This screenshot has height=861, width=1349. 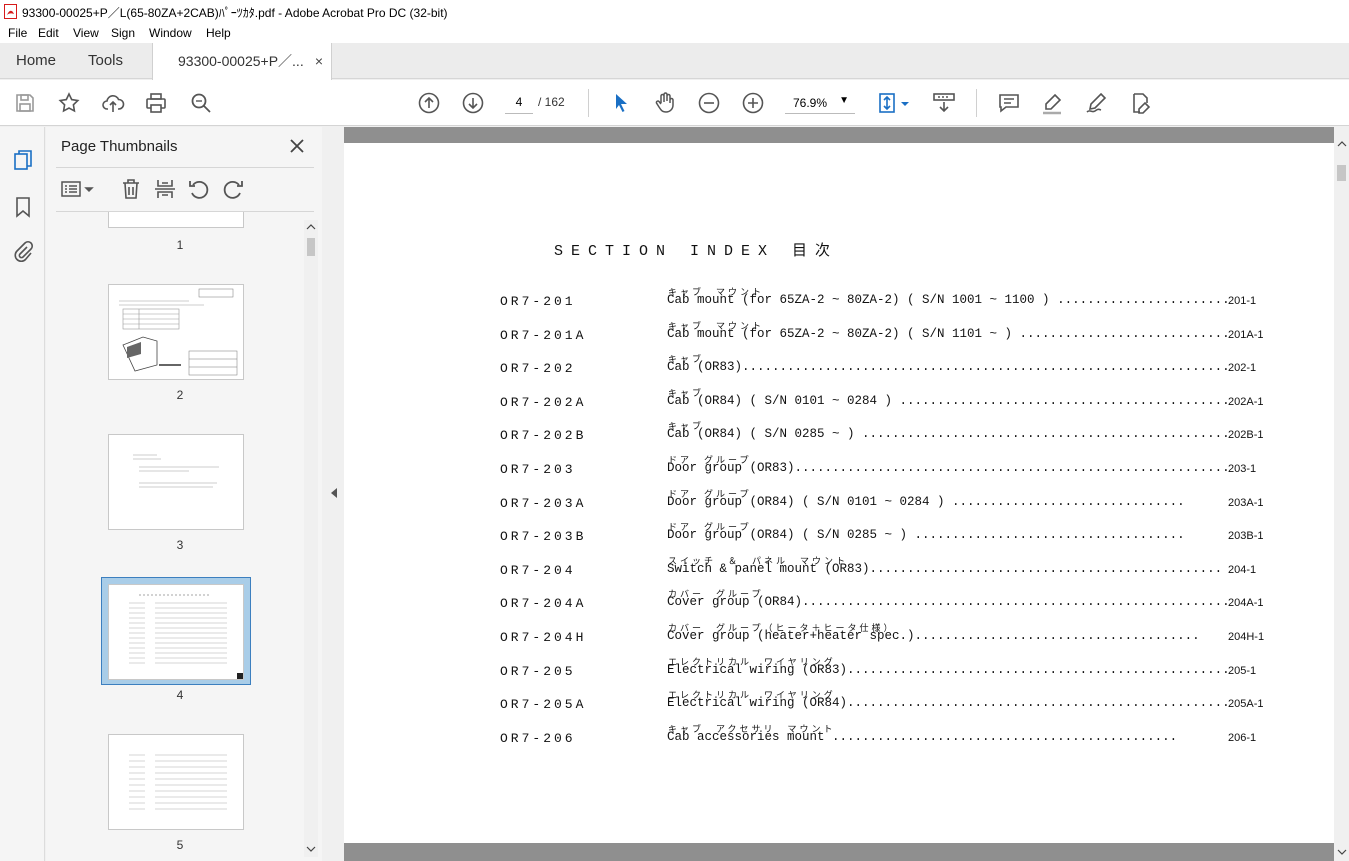 I want to click on select-cursor-icon, so click(x=621, y=103).